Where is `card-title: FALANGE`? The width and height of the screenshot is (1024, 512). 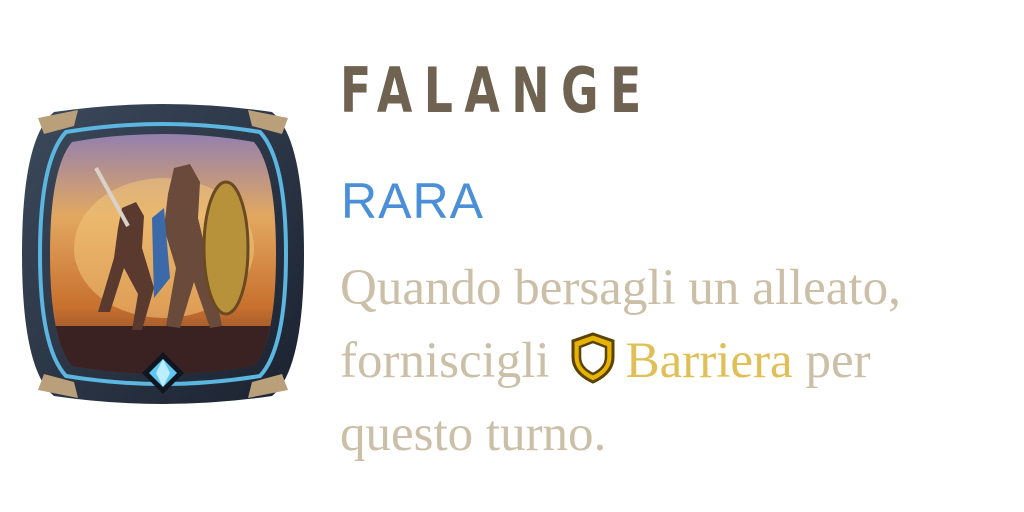 card-title: FALANGE is located at coordinates (496, 90).